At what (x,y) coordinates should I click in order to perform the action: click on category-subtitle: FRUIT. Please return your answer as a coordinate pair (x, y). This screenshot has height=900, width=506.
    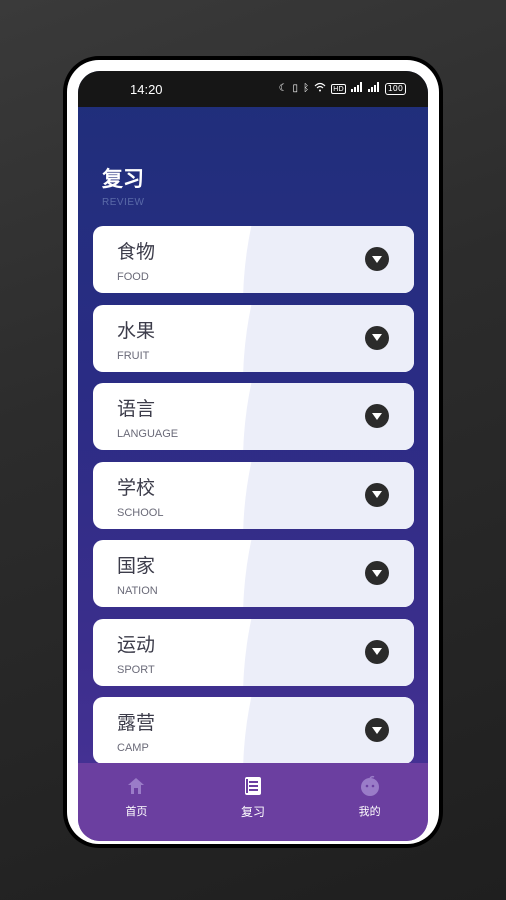
    Looking at the image, I should click on (133, 355).